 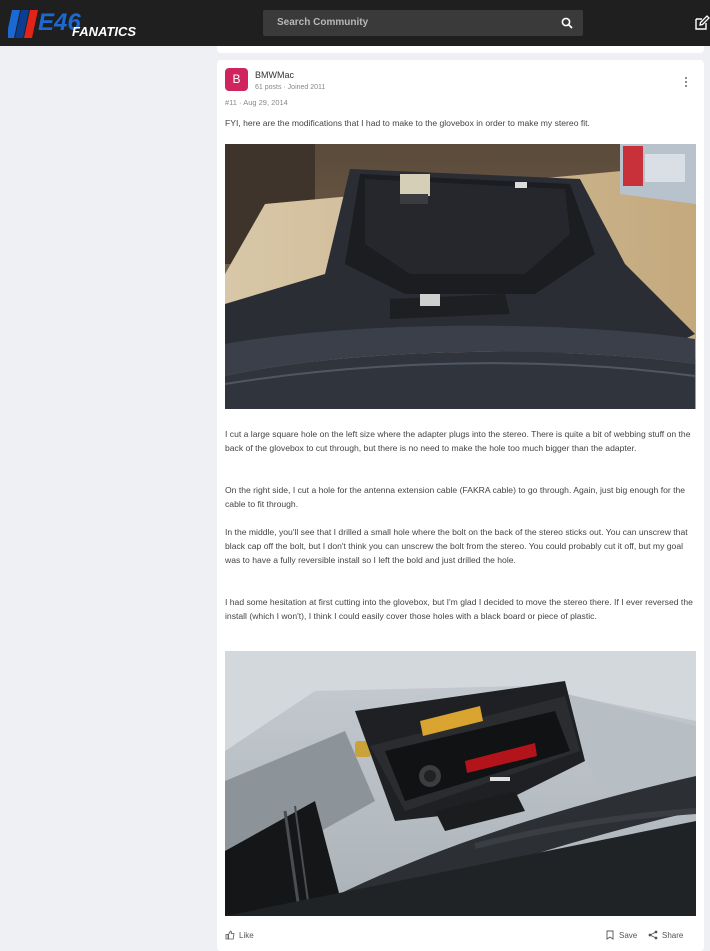 I want to click on top-navigation-bar: E46 FANATICS Search Community, so click(x=355, y=23).